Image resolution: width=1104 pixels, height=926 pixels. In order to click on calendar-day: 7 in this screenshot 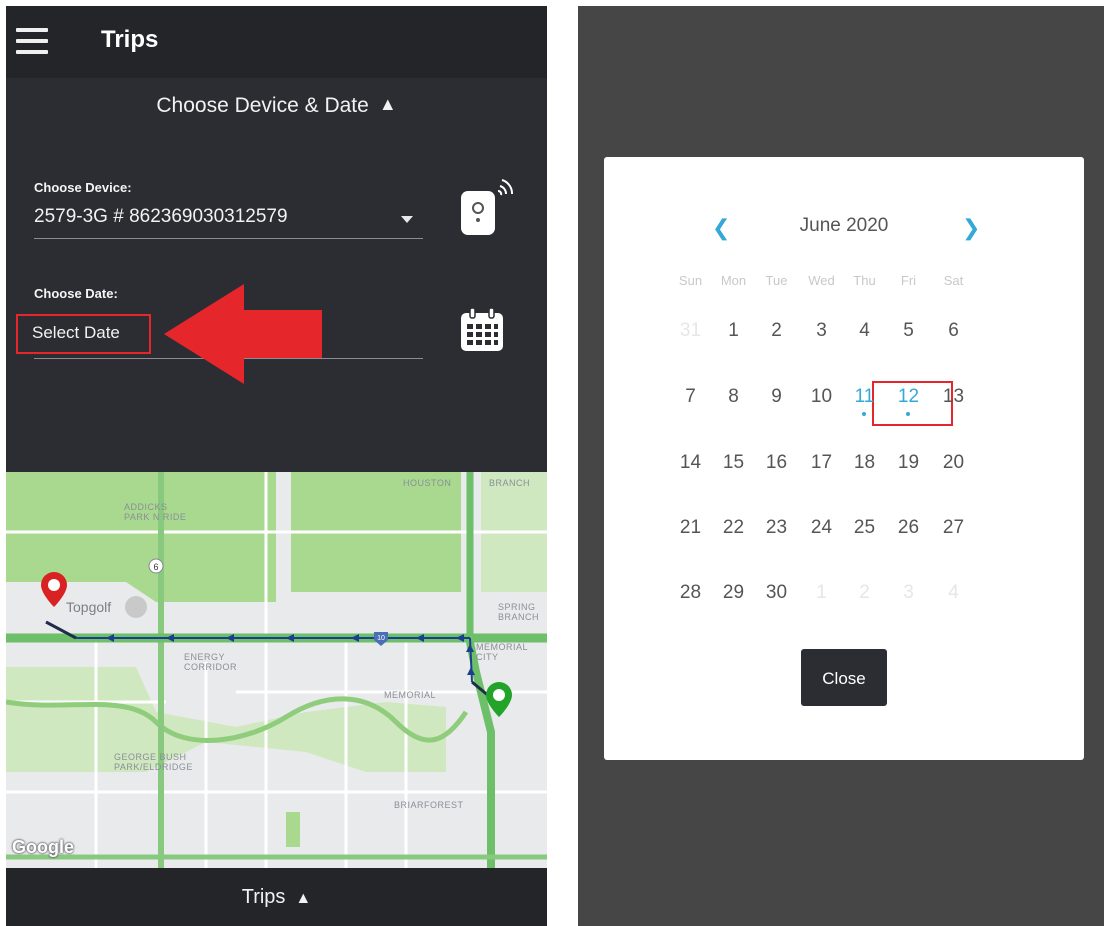, I will do `click(690, 397)`.